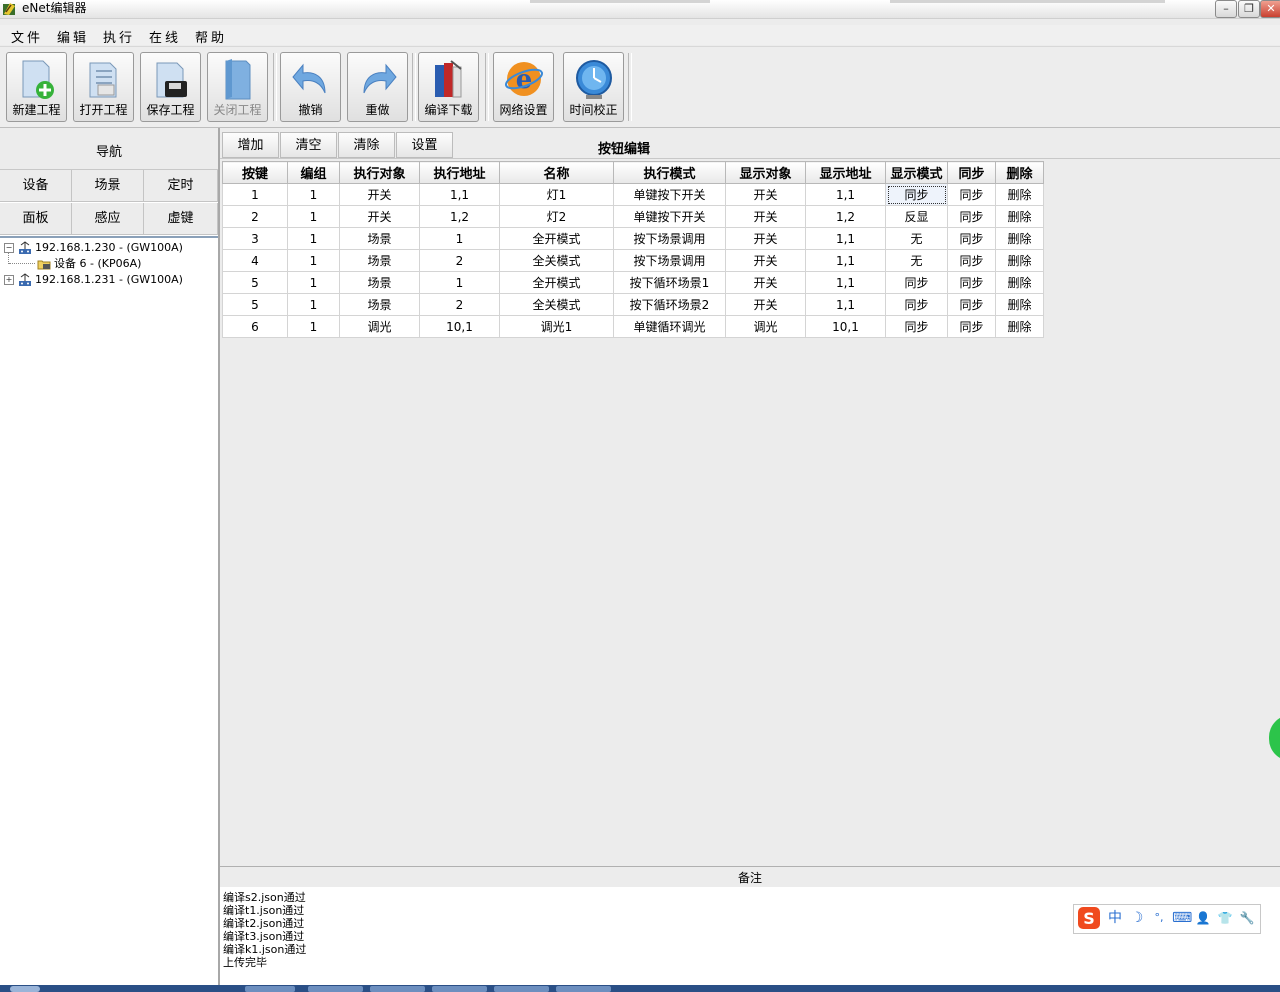  What do you see at coordinates (119, 36) in the screenshot?
I see `menu-execute: 执行` at bounding box center [119, 36].